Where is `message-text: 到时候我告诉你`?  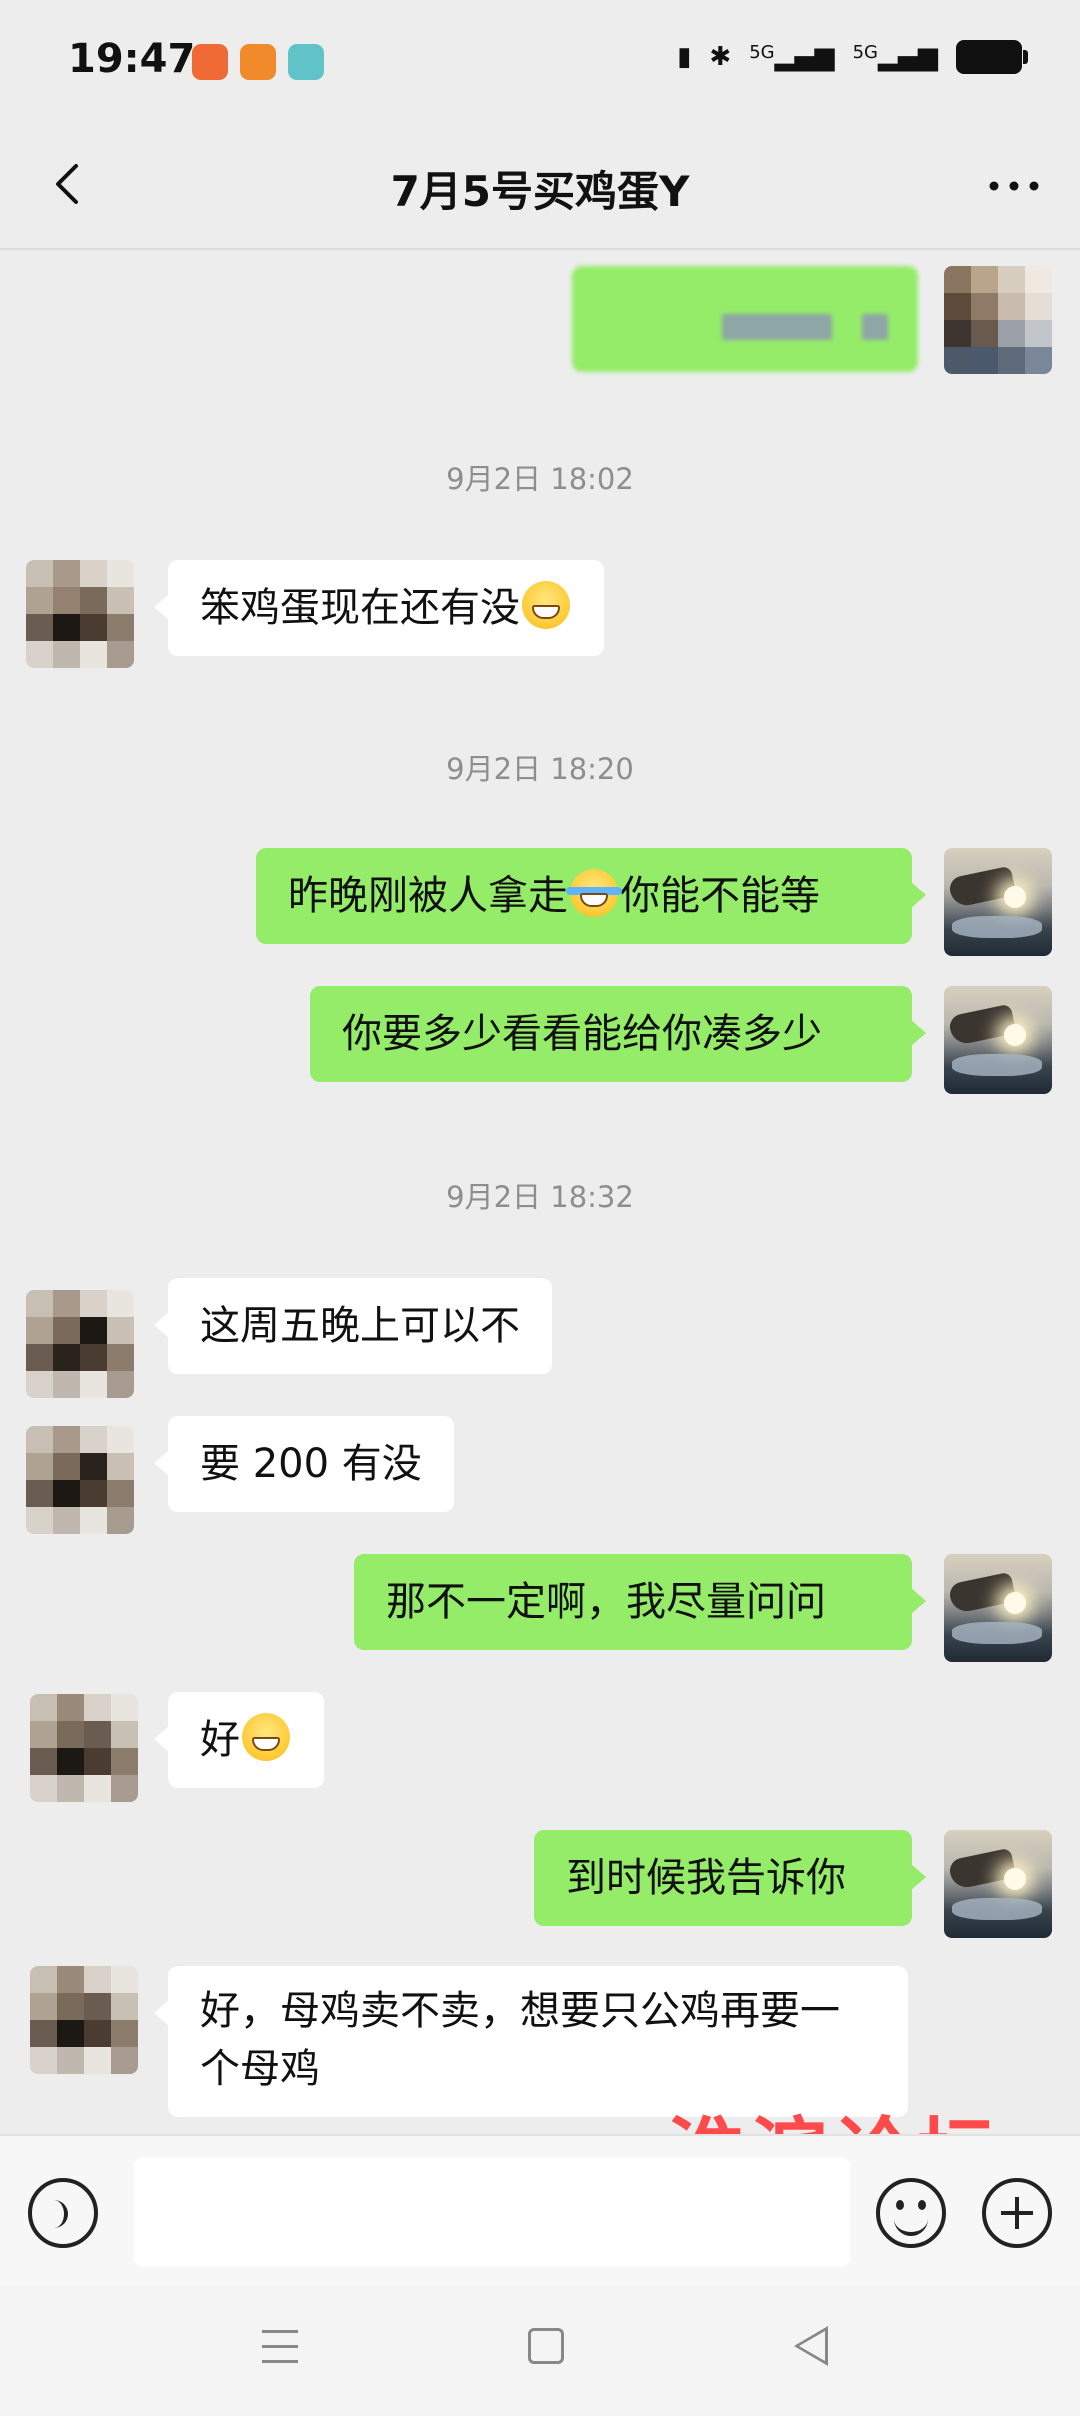
message-text: 到时候我告诉你 is located at coordinates (706, 1878).